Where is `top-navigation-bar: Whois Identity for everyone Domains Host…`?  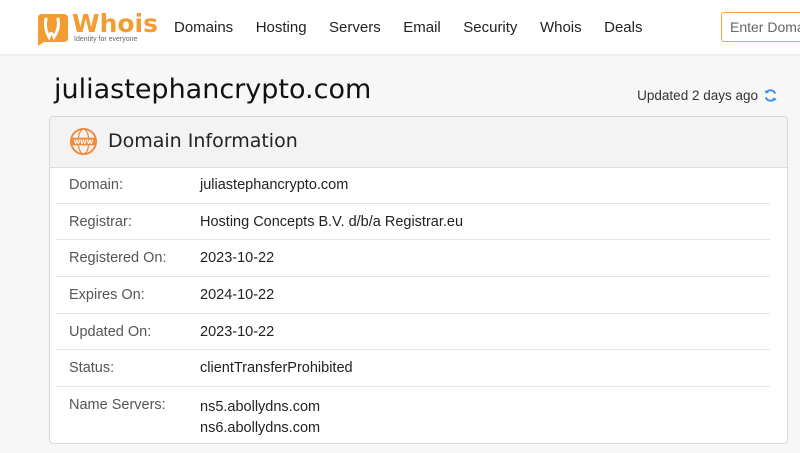 top-navigation-bar: Whois Identity for everyone Domains Host… is located at coordinates (400, 27).